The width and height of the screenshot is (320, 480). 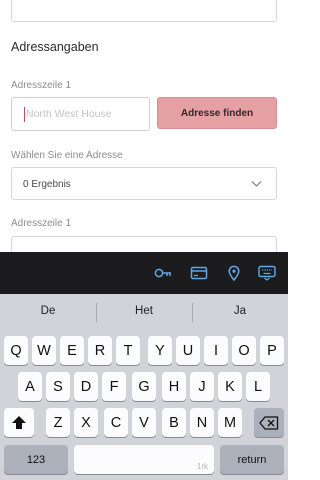 What do you see at coordinates (48, 311) in the screenshot?
I see `prediction-1: De` at bounding box center [48, 311].